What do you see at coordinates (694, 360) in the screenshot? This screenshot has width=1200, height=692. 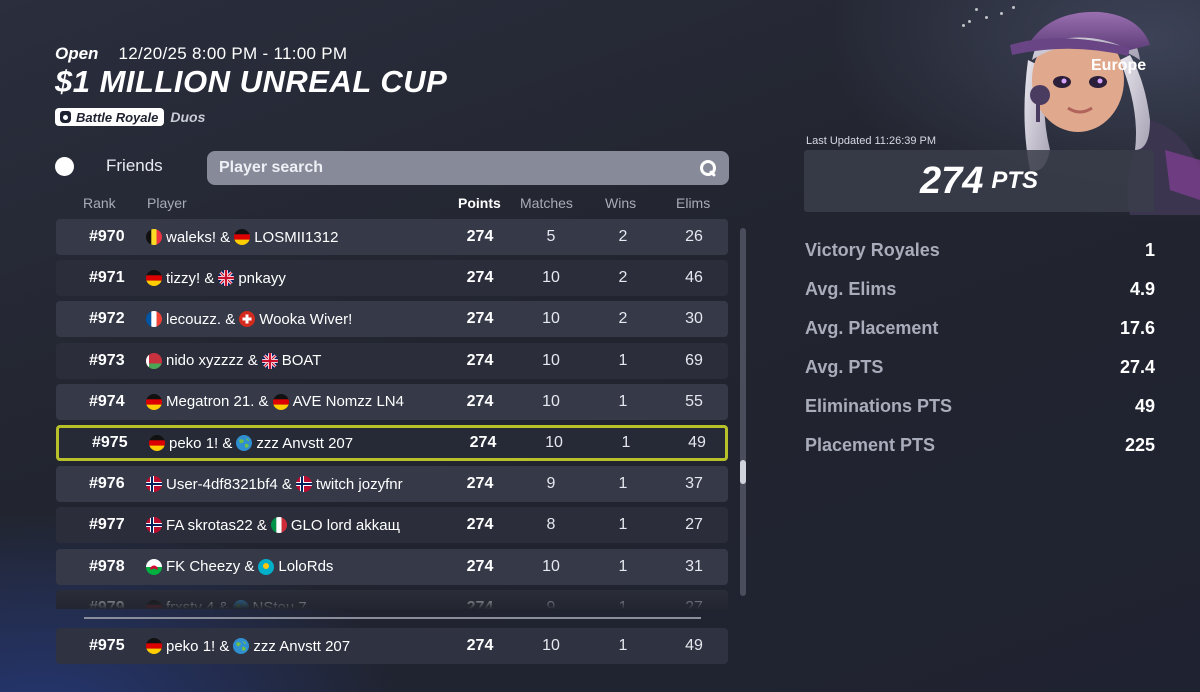 I see `elims-cell: 69` at bounding box center [694, 360].